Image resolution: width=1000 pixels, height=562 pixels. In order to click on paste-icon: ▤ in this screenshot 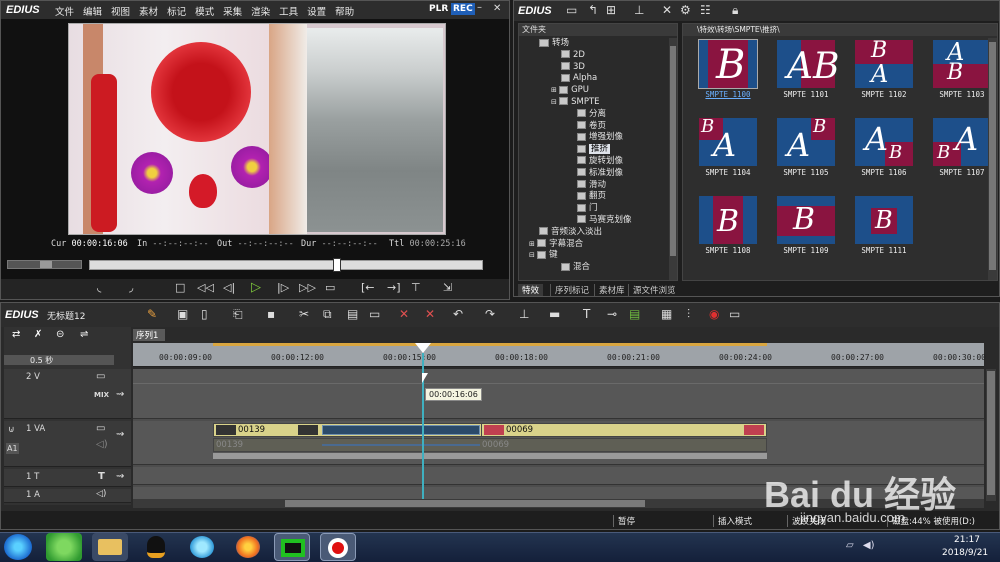, I will do `click(352, 314)`.